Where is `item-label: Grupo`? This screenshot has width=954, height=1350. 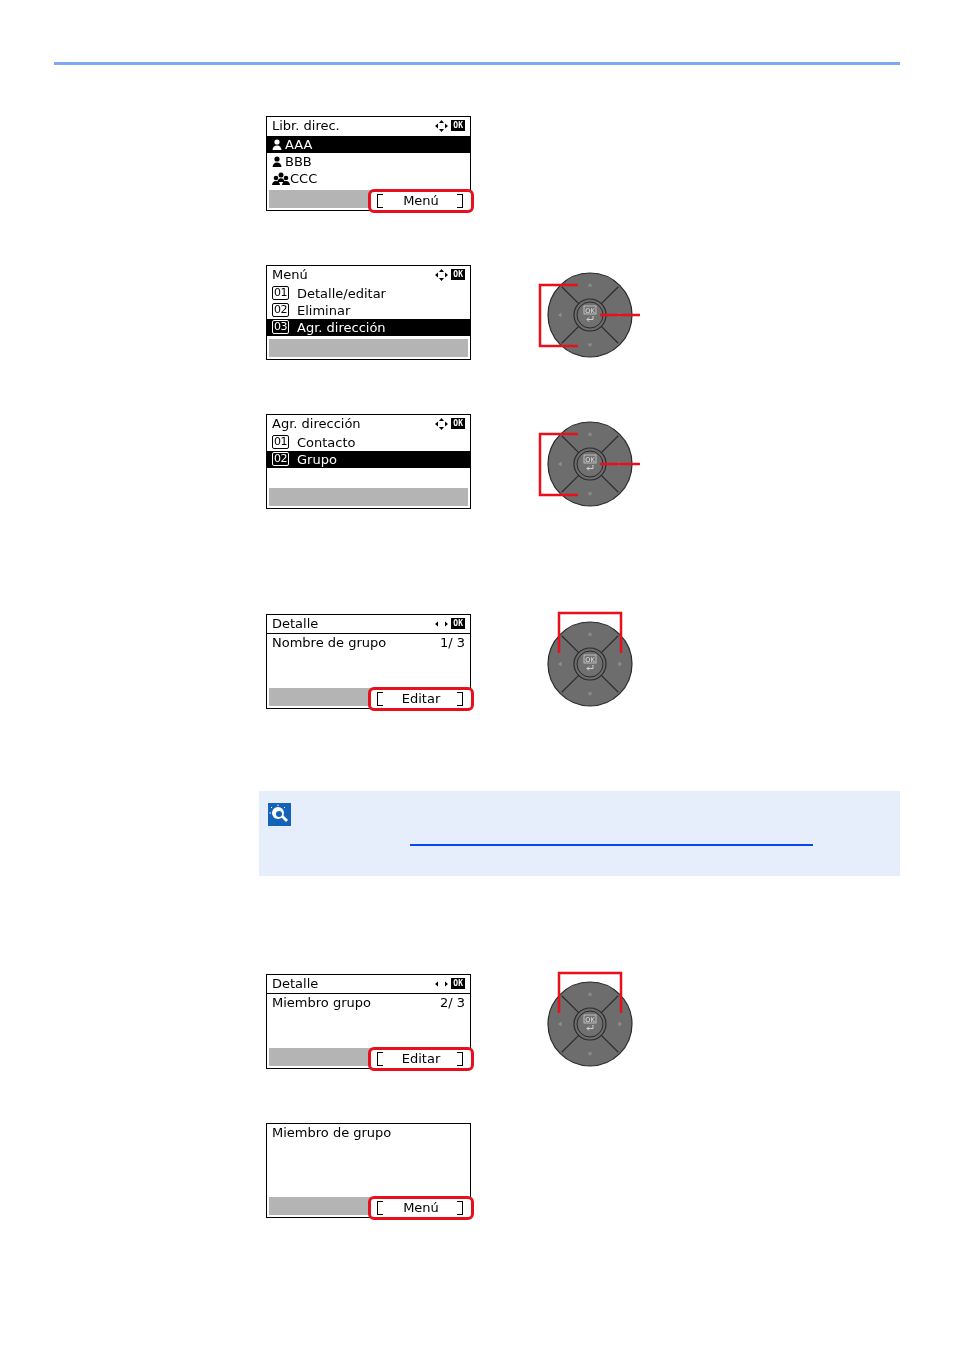 item-label: Grupo is located at coordinates (317, 459).